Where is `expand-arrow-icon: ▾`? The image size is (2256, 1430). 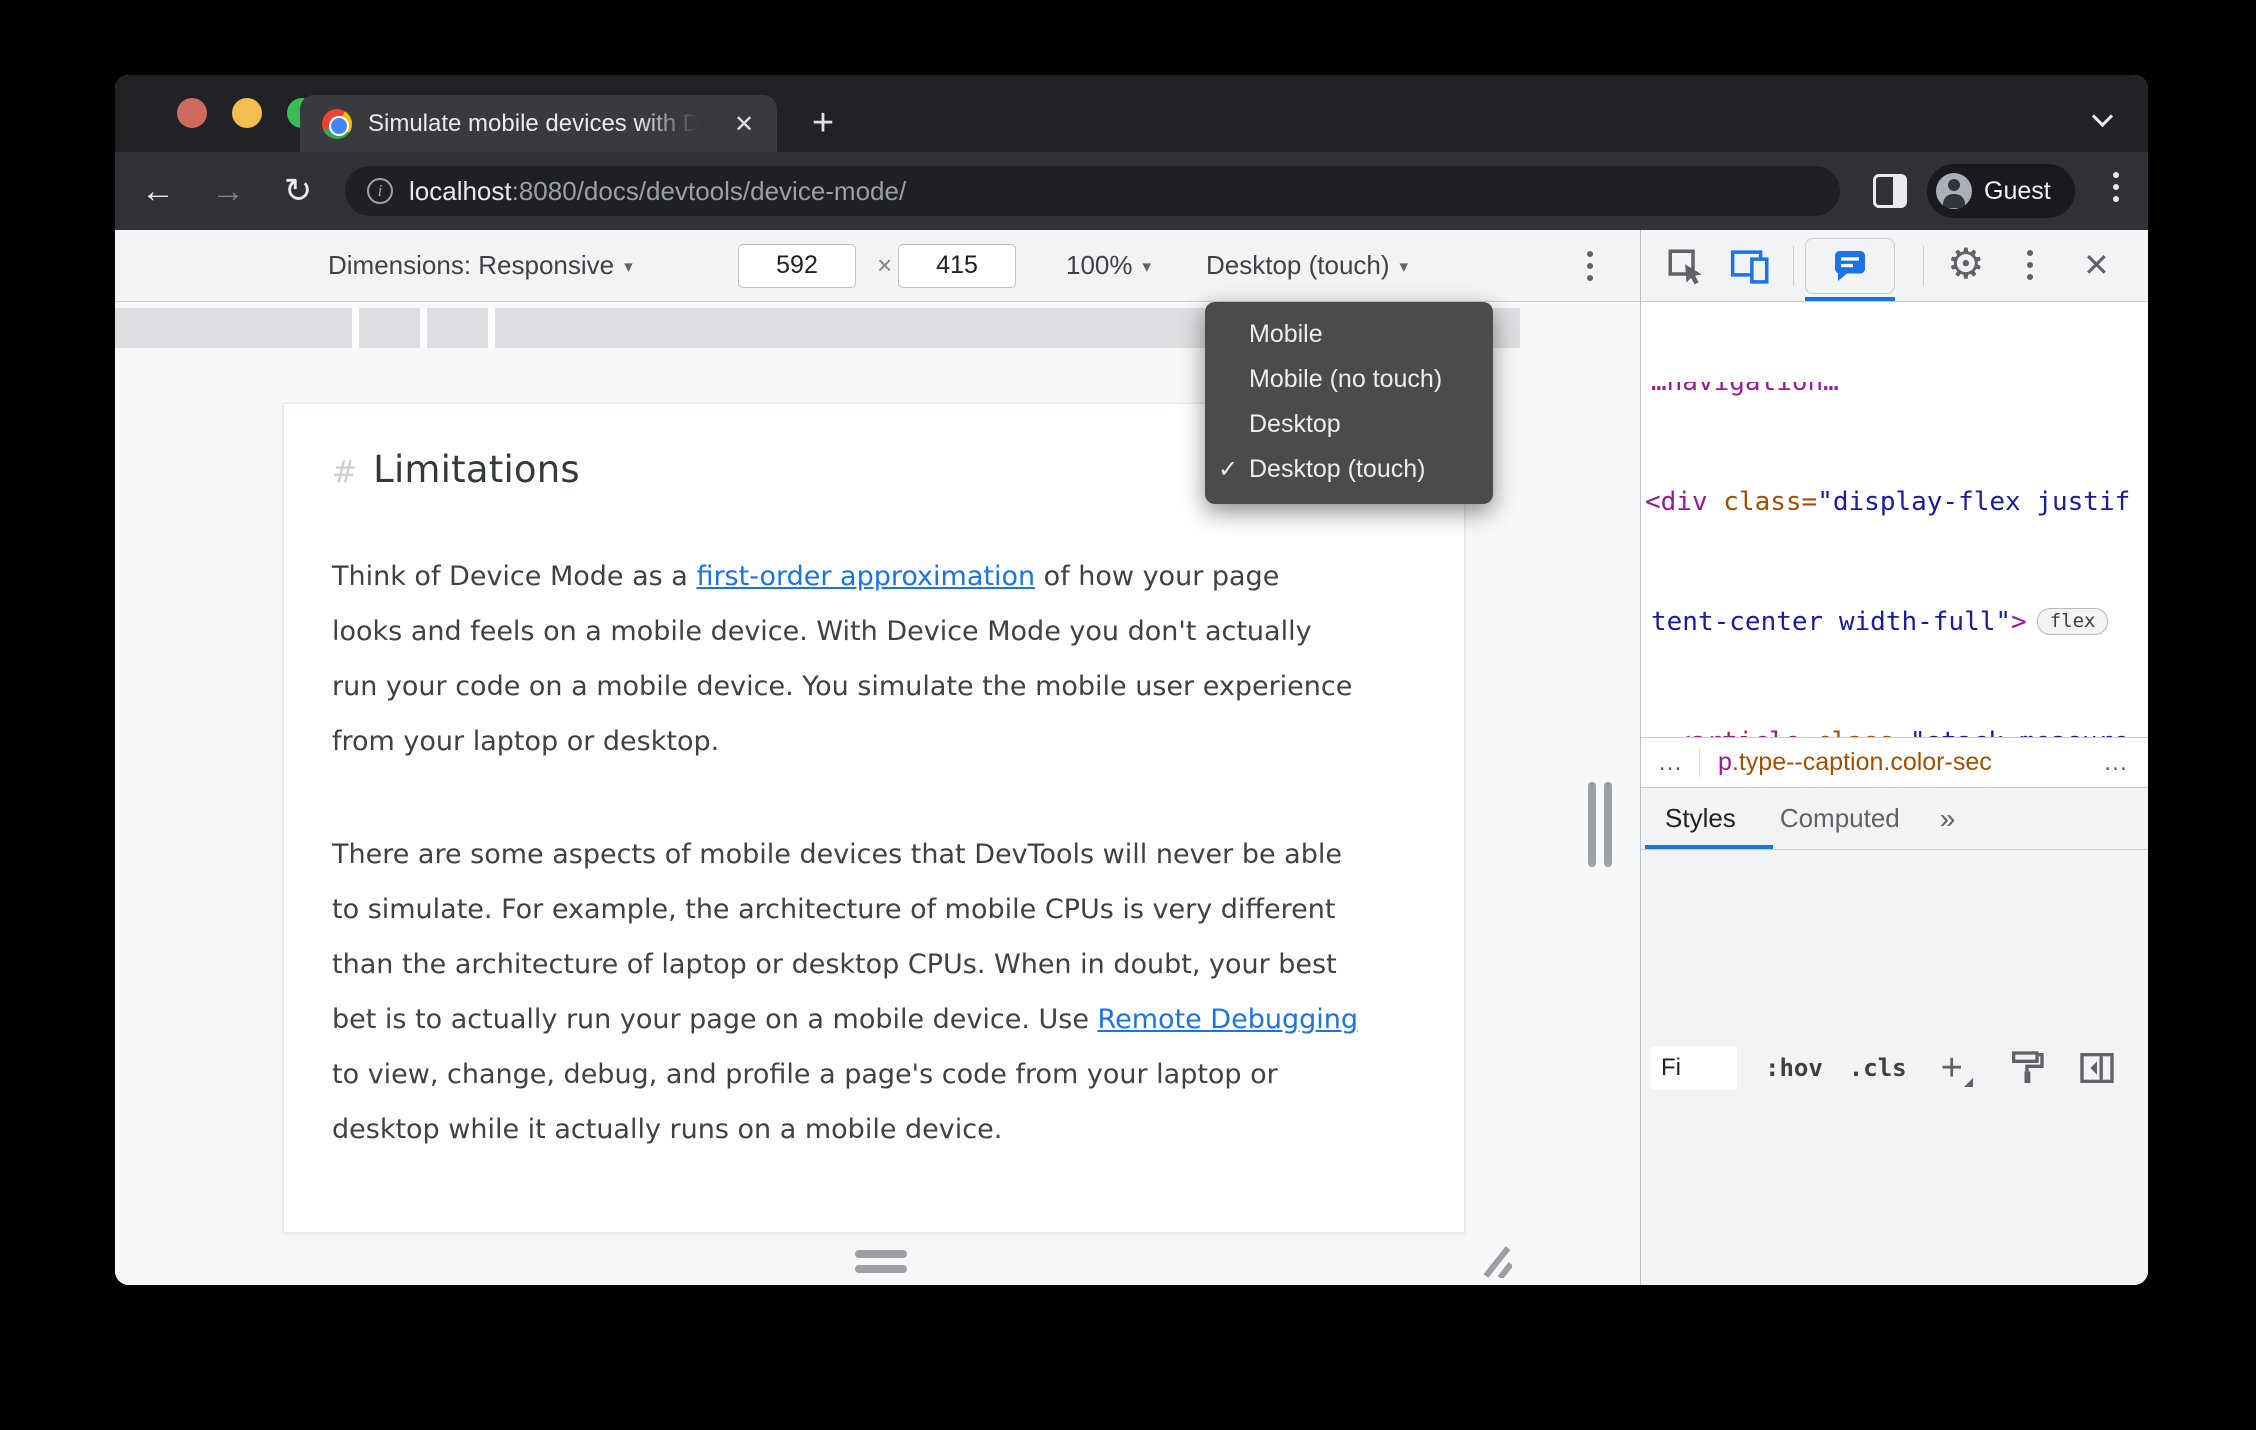 expand-arrow-icon: ▾ is located at coordinates (1663, 730).